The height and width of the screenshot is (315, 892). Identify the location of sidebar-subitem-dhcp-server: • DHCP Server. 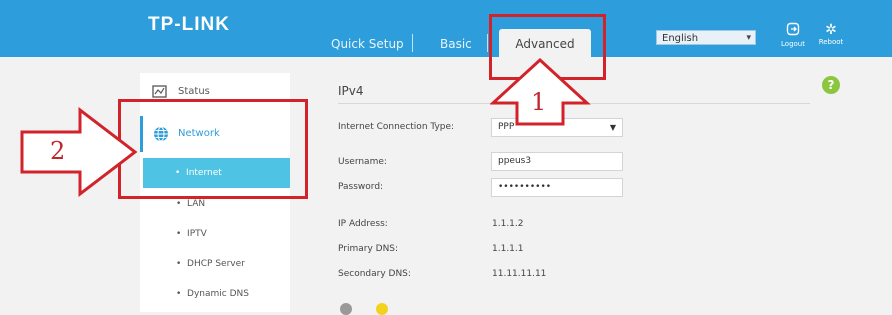
(210, 264).